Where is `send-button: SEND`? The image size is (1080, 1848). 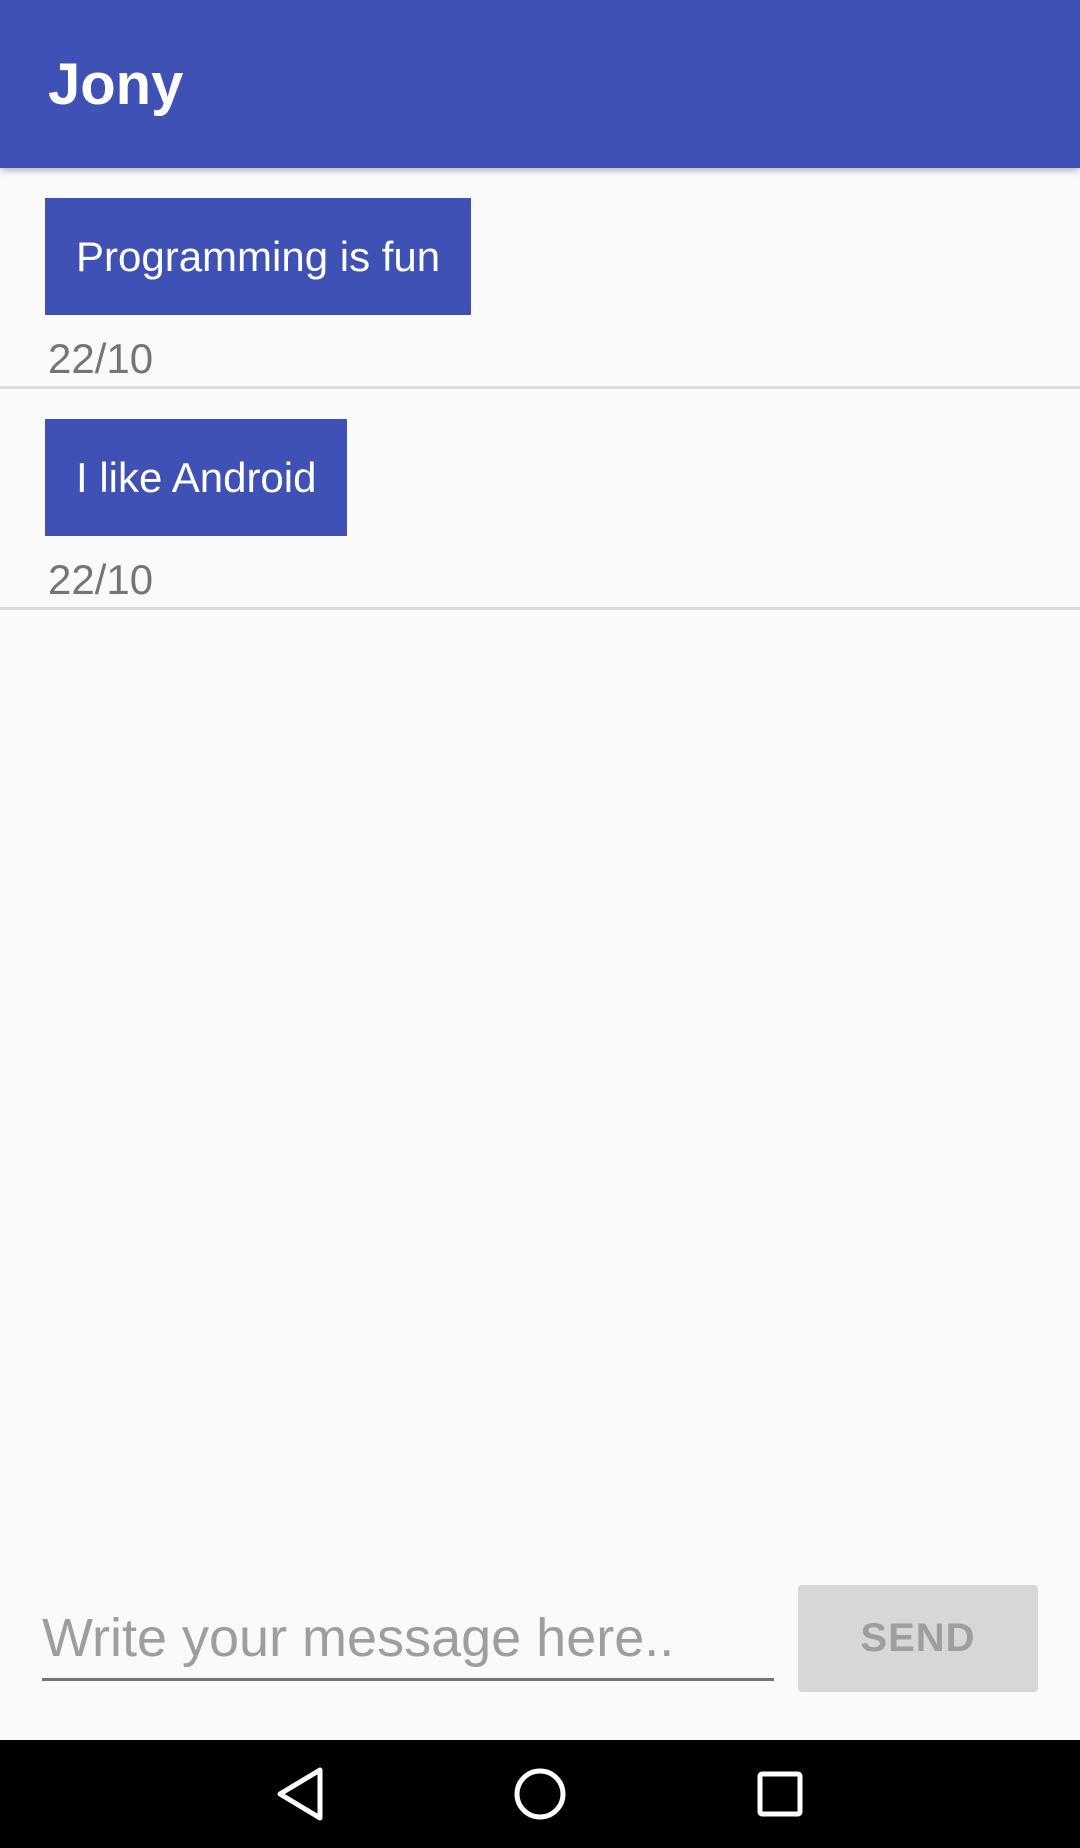 send-button: SEND is located at coordinates (918, 1638).